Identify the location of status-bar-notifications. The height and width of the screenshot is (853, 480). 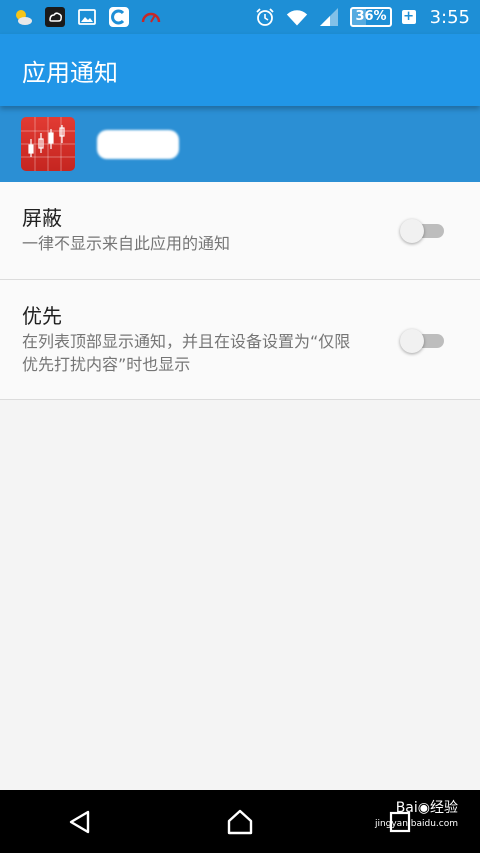
(87, 17).